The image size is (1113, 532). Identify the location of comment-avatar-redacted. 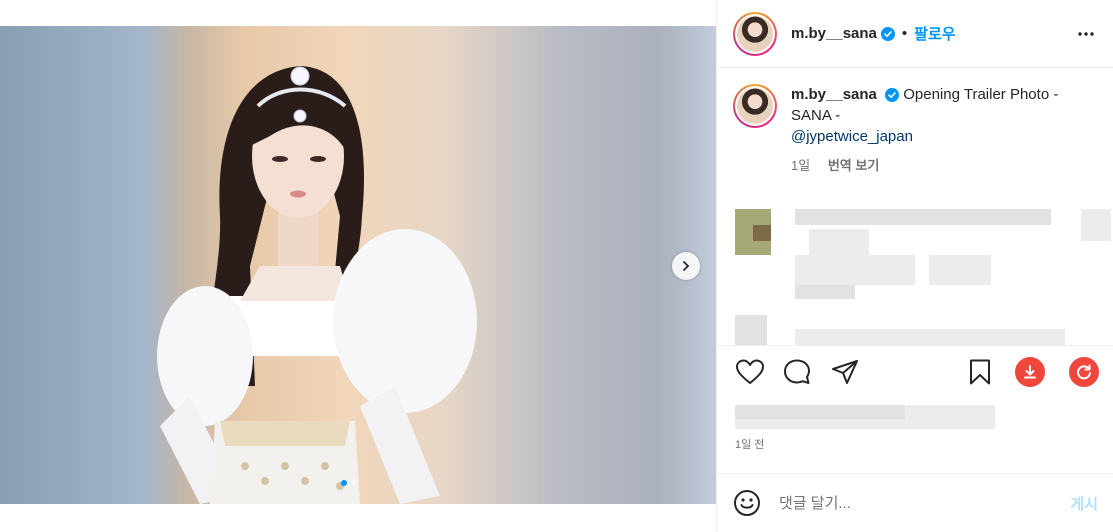
(751, 330).